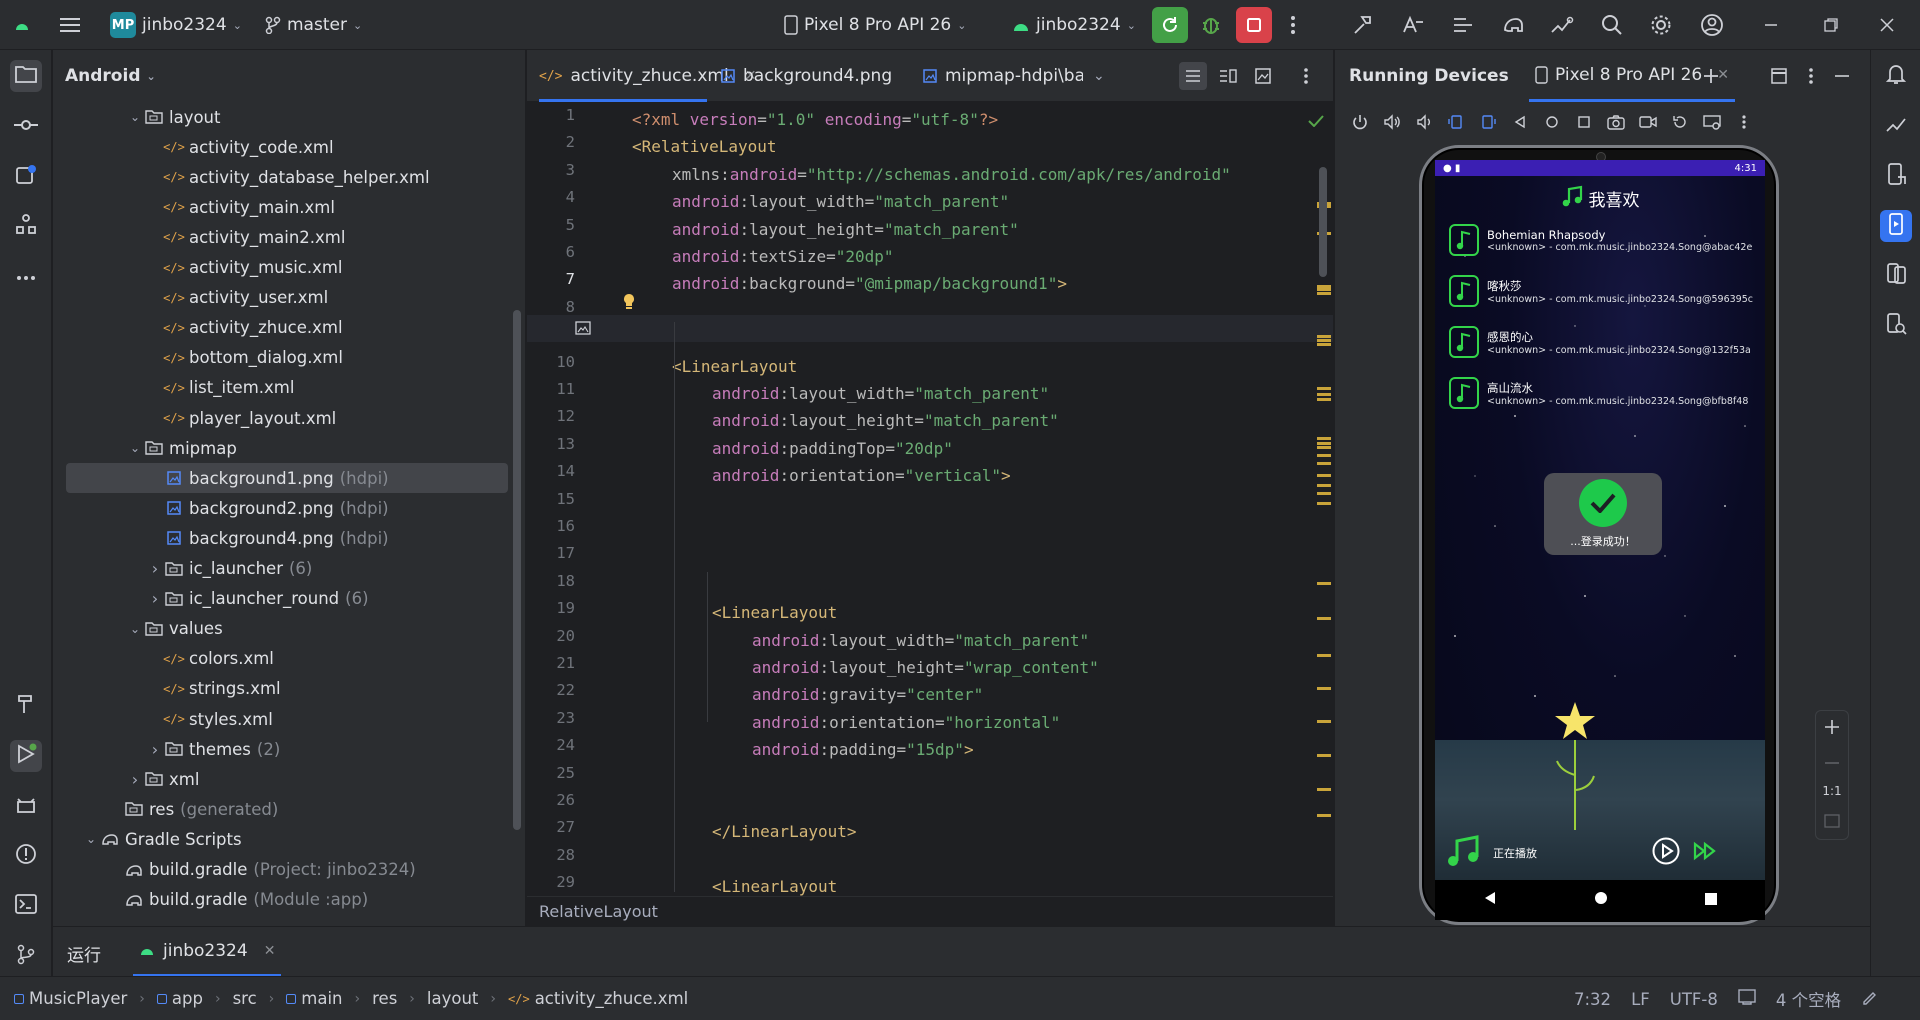 The image size is (1920, 1020). What do you see at coordinates (287, 508) in the screenshot?
I see `tree-item: background2.png (hdpi)` at bounding box center [287, 508].